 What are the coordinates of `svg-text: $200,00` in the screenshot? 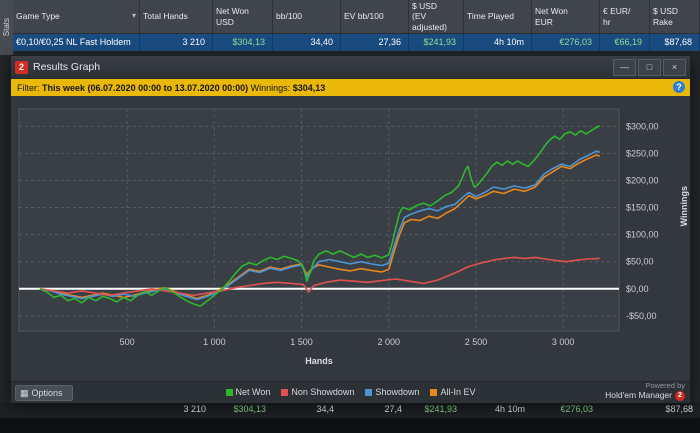 It's located at (642, 180).